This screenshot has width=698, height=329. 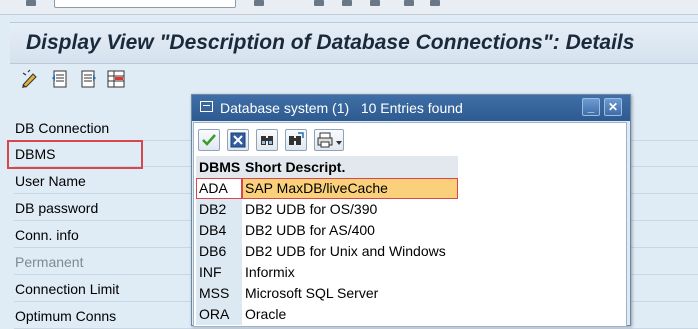 I want to click on table-row: ADA SAP MaxDB/liveCache, so click(x=327, y=188).